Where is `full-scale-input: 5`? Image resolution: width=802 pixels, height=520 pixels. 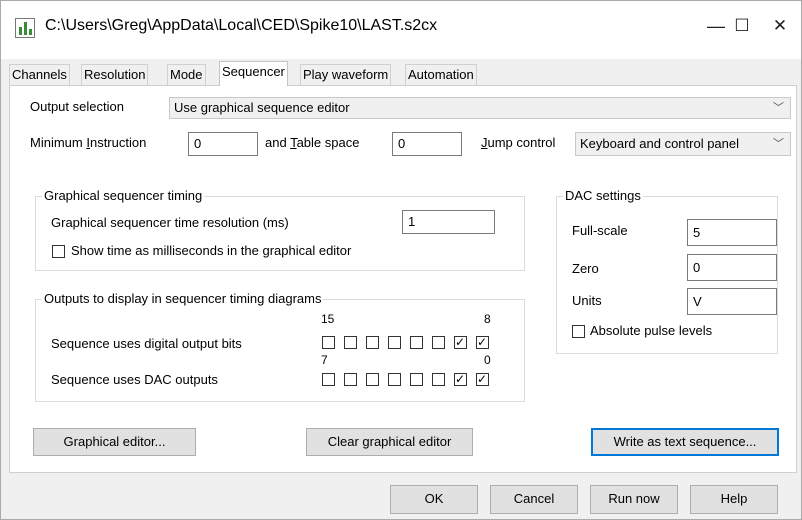 full-scale-input: 5 is located at coordinates (732, 232).